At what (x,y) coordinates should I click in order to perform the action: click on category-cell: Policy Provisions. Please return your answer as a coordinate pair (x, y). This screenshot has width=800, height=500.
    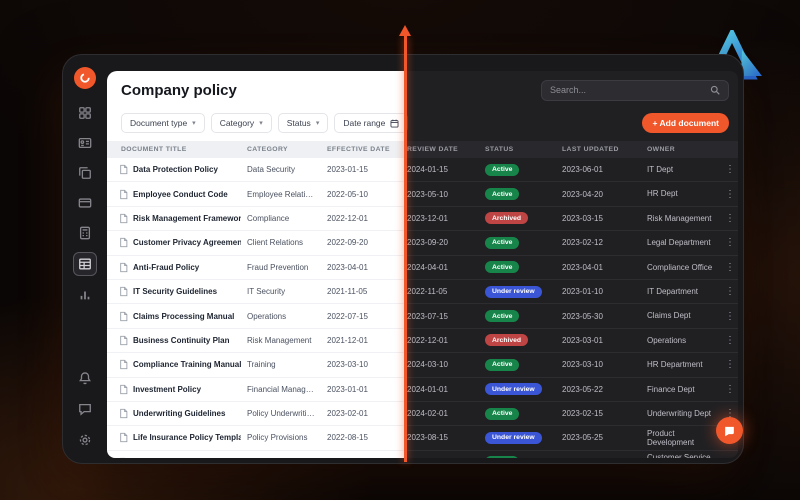
    Looking at the image, I should click on (277, 438).